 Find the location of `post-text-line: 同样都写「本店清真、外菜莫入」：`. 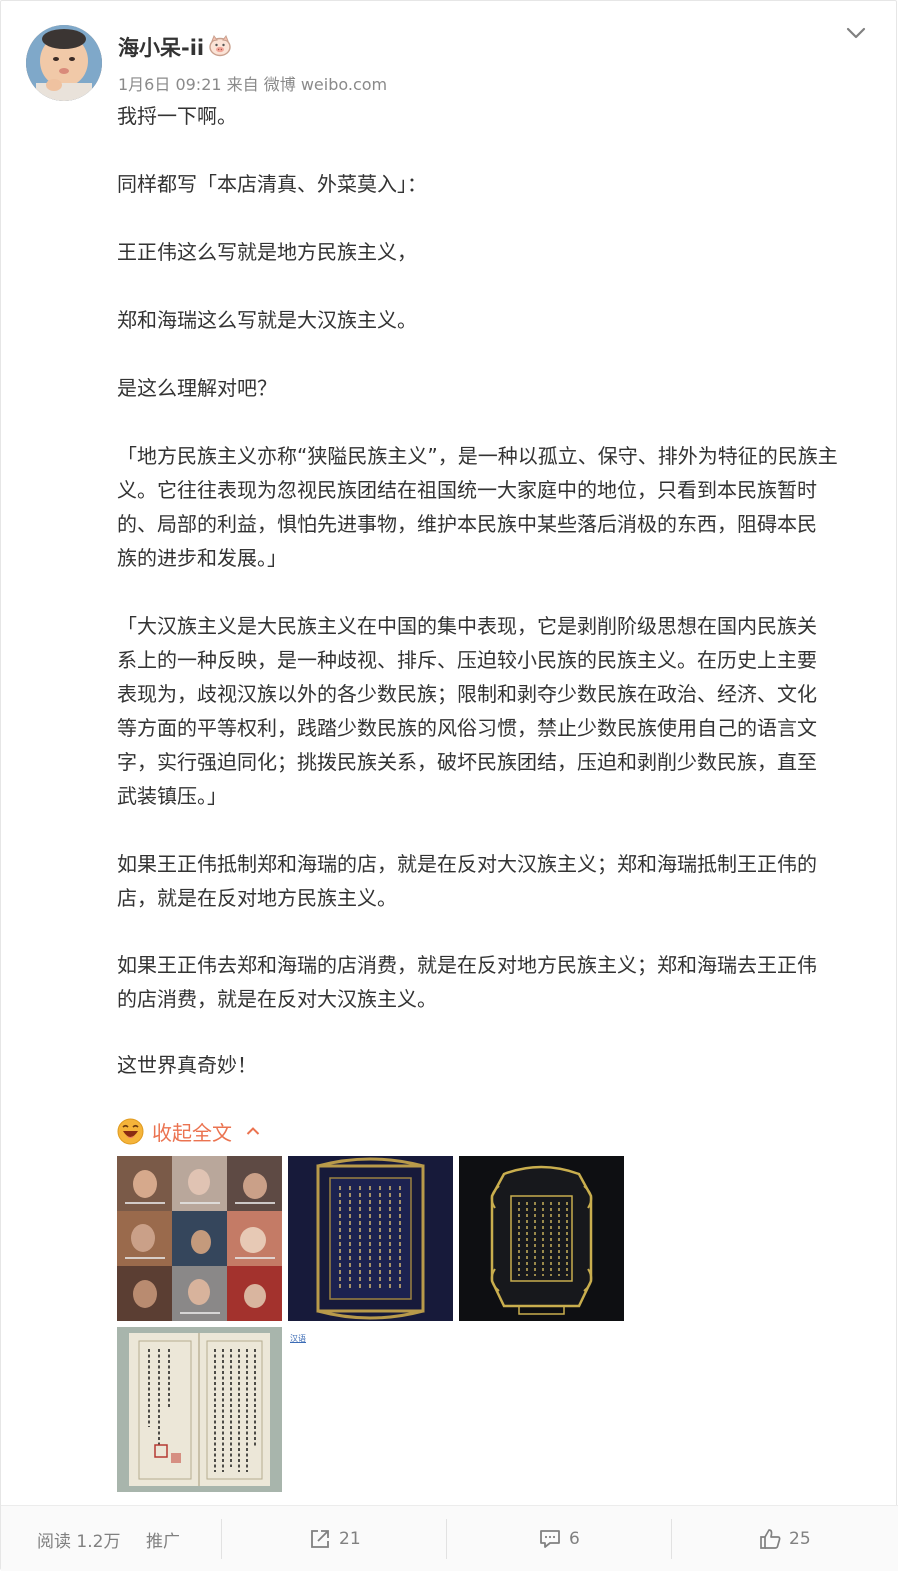

post-text-line: 同样都写「本店清真、外菜莫入」： is located at coordinates (272, 184).